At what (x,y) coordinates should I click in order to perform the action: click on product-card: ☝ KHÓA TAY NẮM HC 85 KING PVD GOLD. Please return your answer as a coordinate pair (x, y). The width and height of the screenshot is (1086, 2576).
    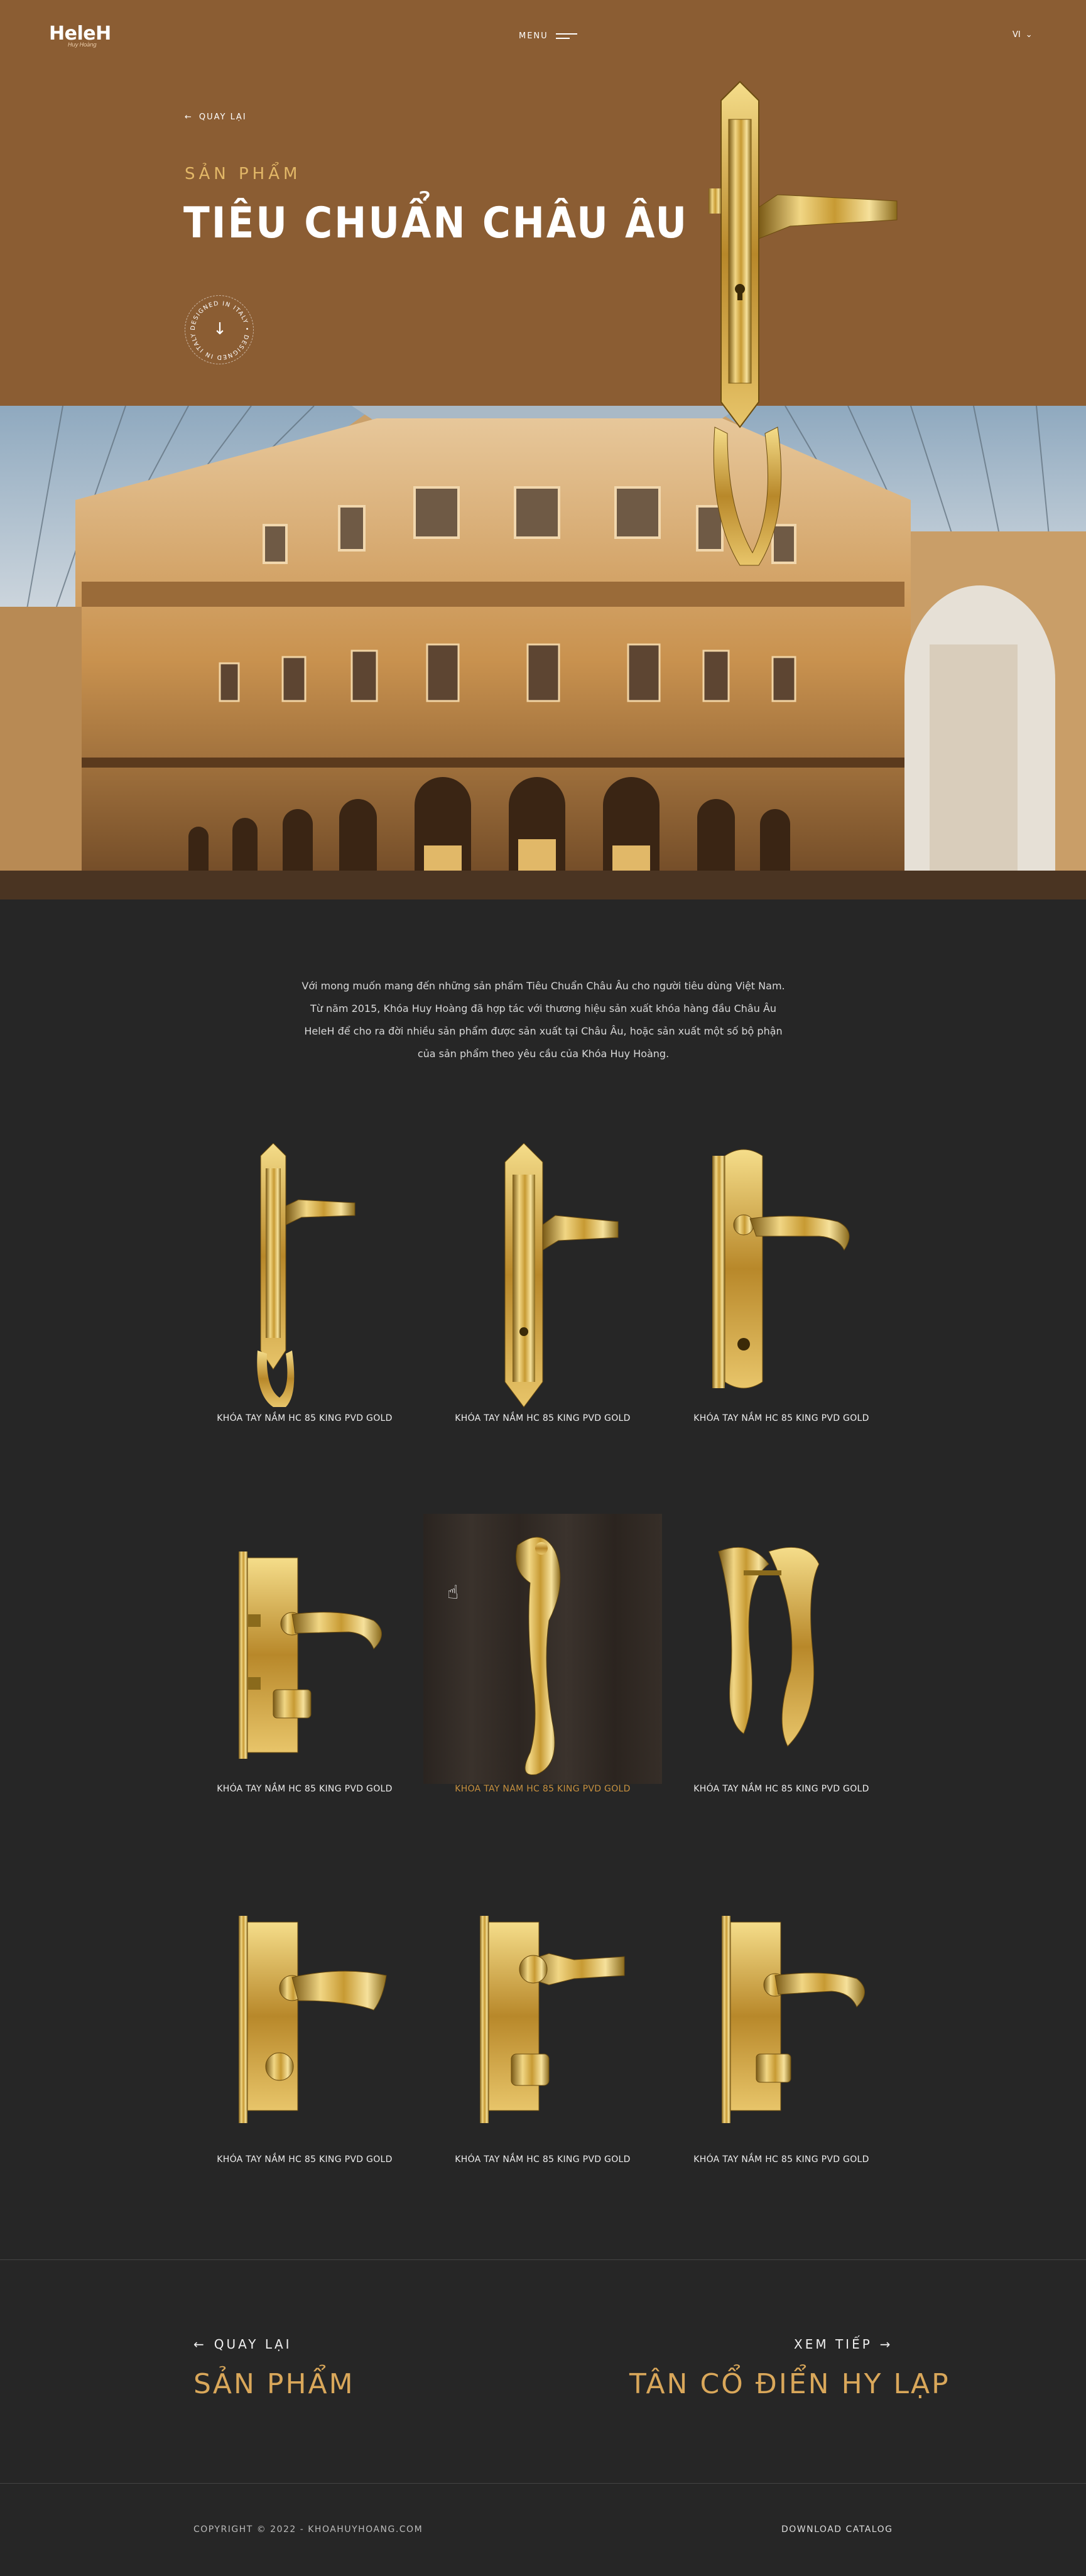
    Looking at the image, I should click on (542, 1654).